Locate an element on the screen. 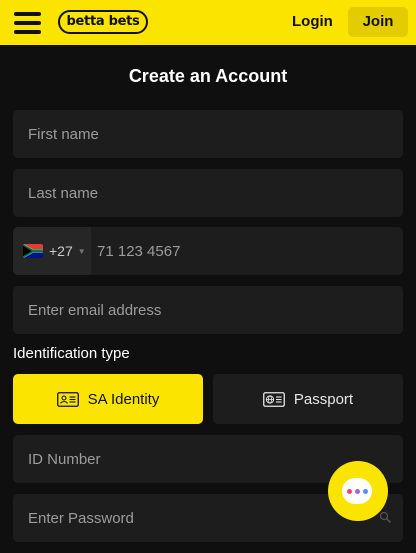 This screenshot has width=416, height=553. passport-option: Passport is located at coordinates (308, 399).